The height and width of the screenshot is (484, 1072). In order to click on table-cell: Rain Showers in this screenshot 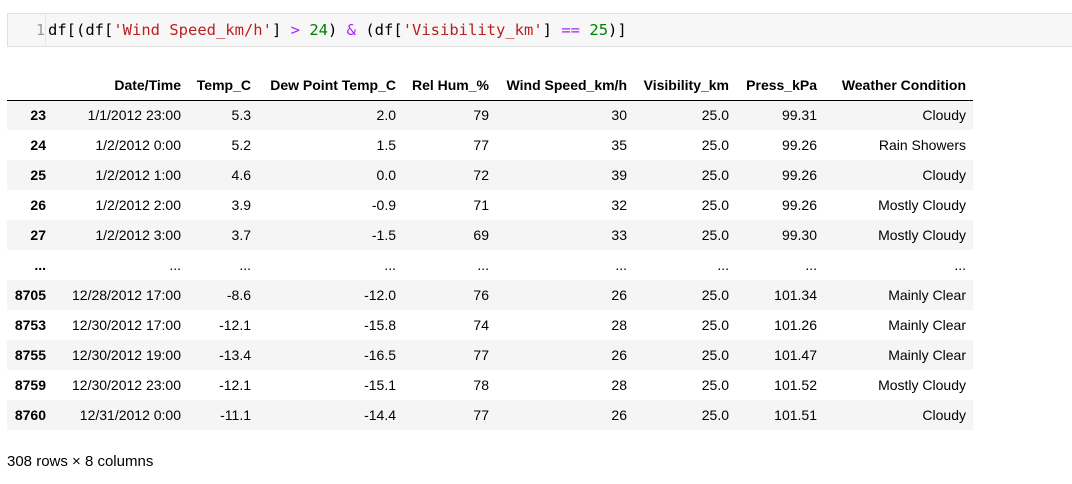, I will do `click(922, 145)`.